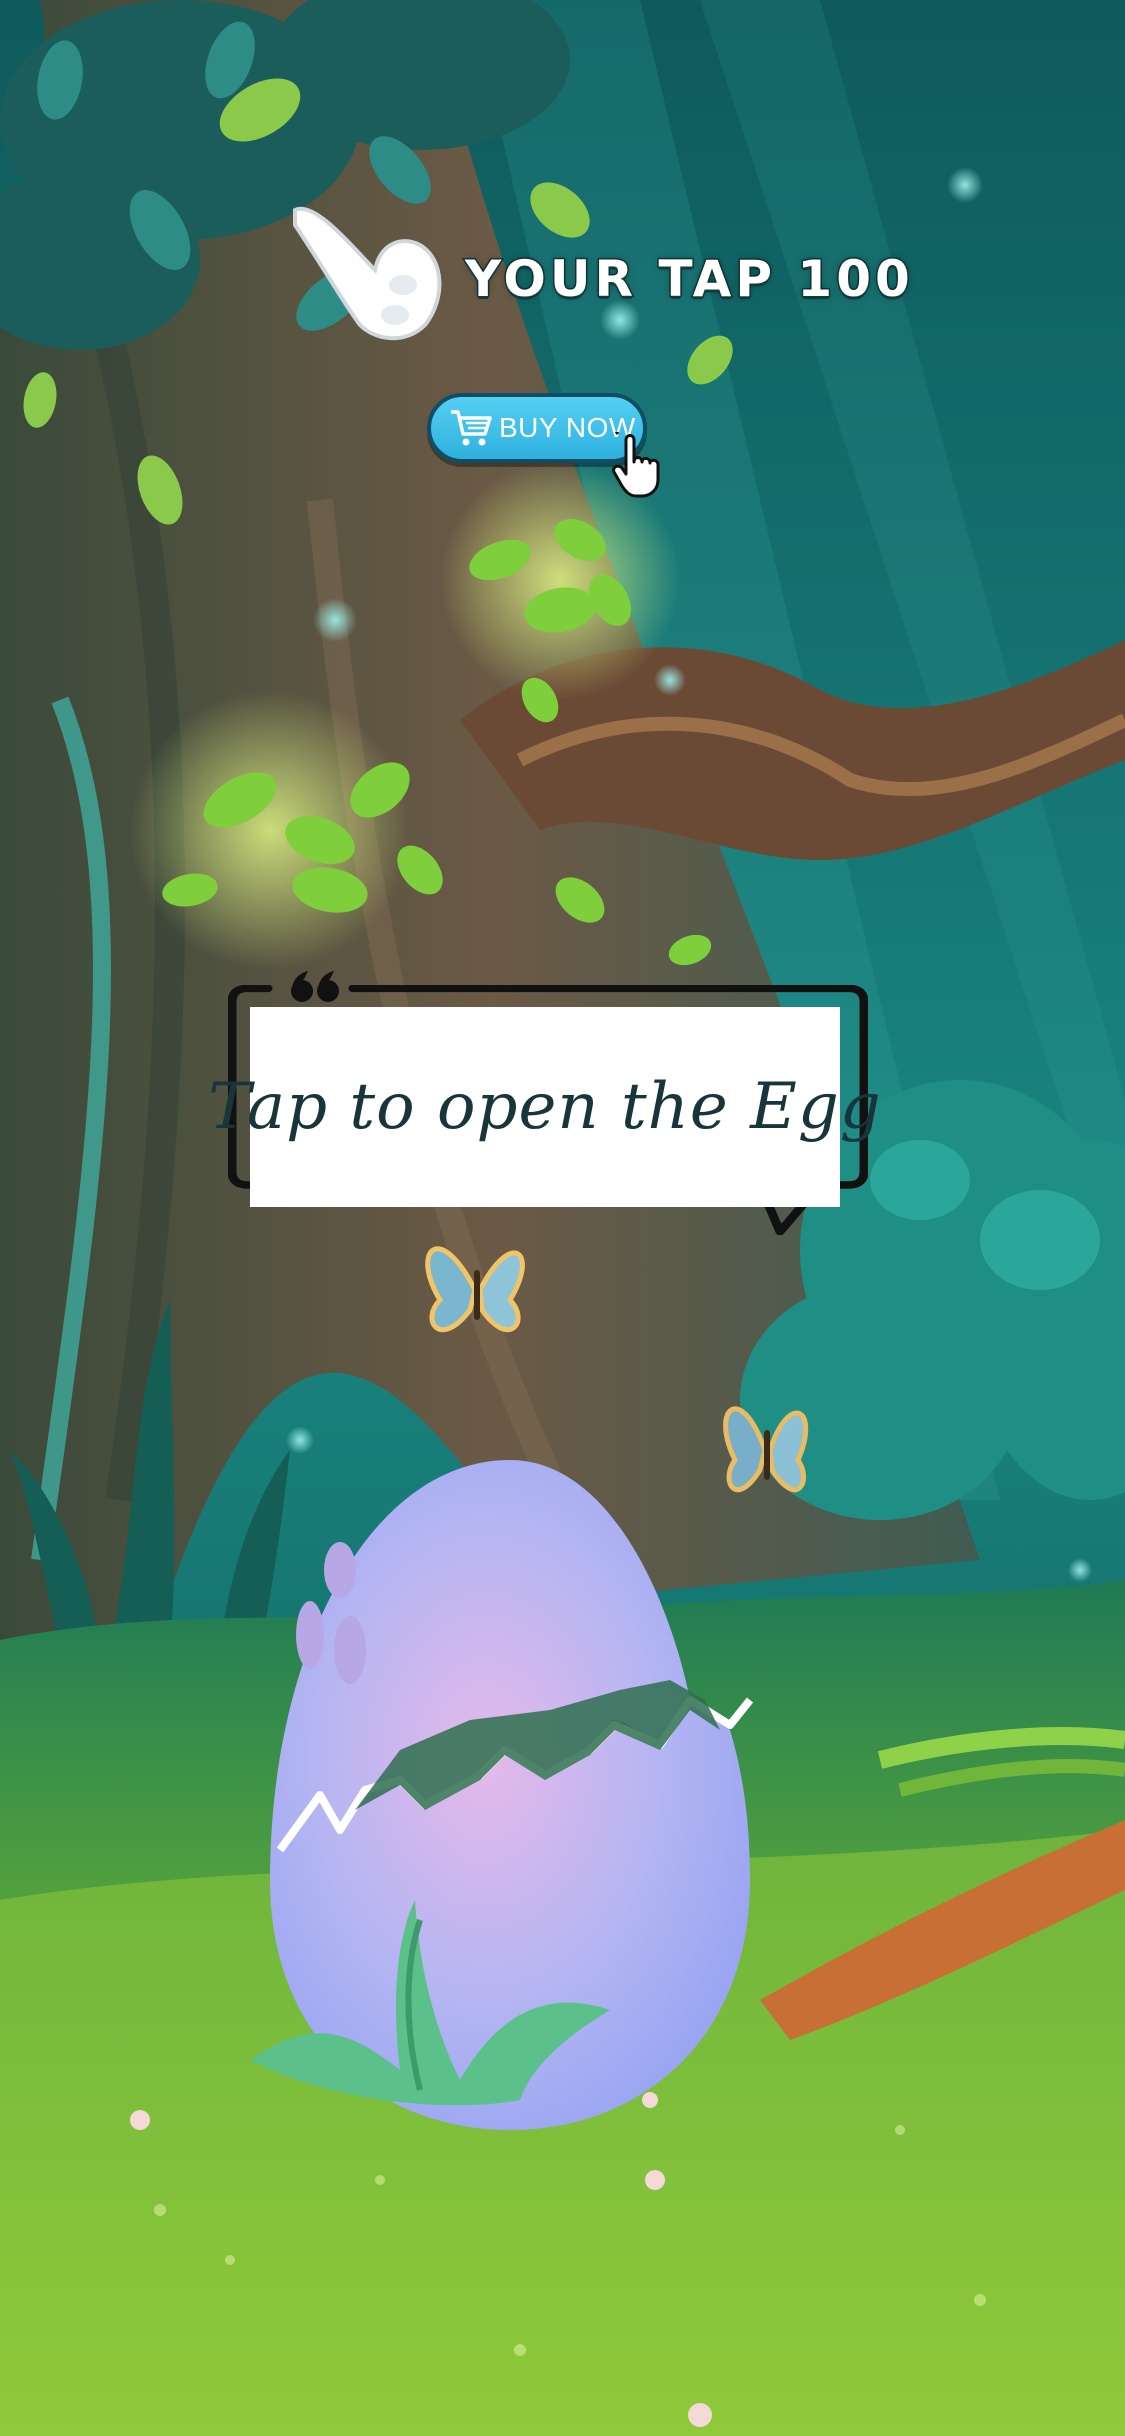 This screenshot has width=1125, height=2436. I want to click on tap-counter: YOUR TAP 100, so click(598, 275).